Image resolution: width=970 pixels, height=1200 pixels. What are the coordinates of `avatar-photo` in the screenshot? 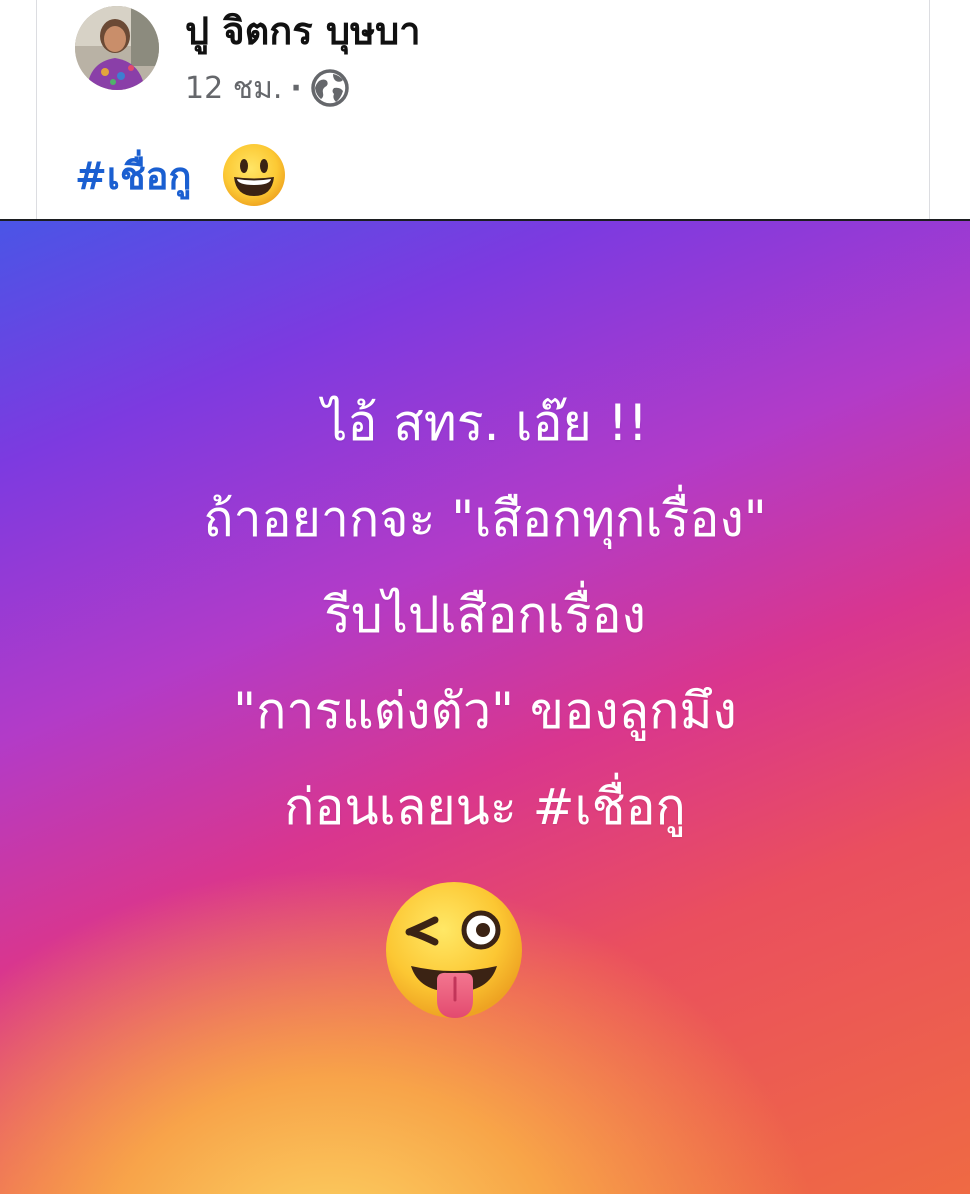 It's located at (117, 48).